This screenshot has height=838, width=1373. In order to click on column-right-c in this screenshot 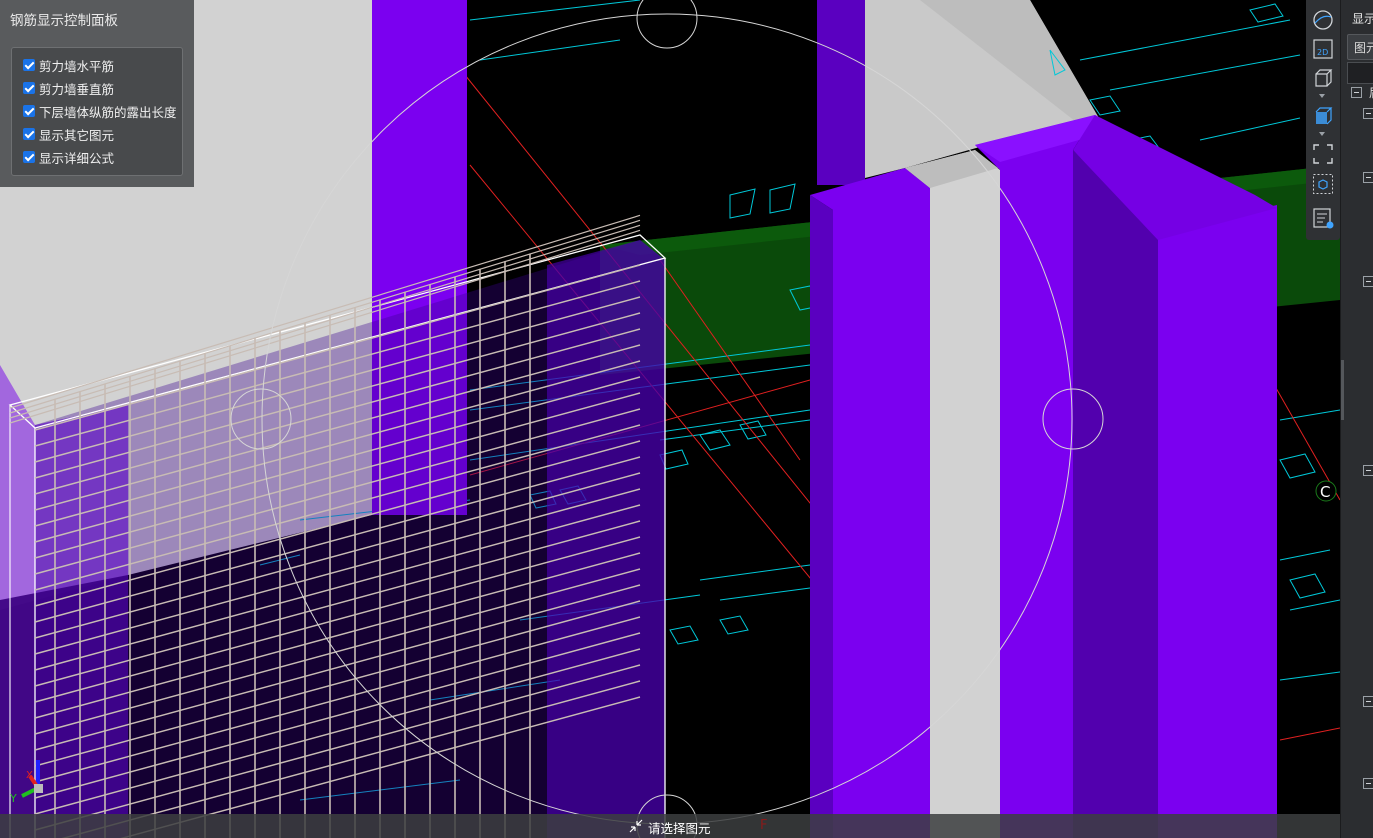, I will do `click(1217, 521)`.